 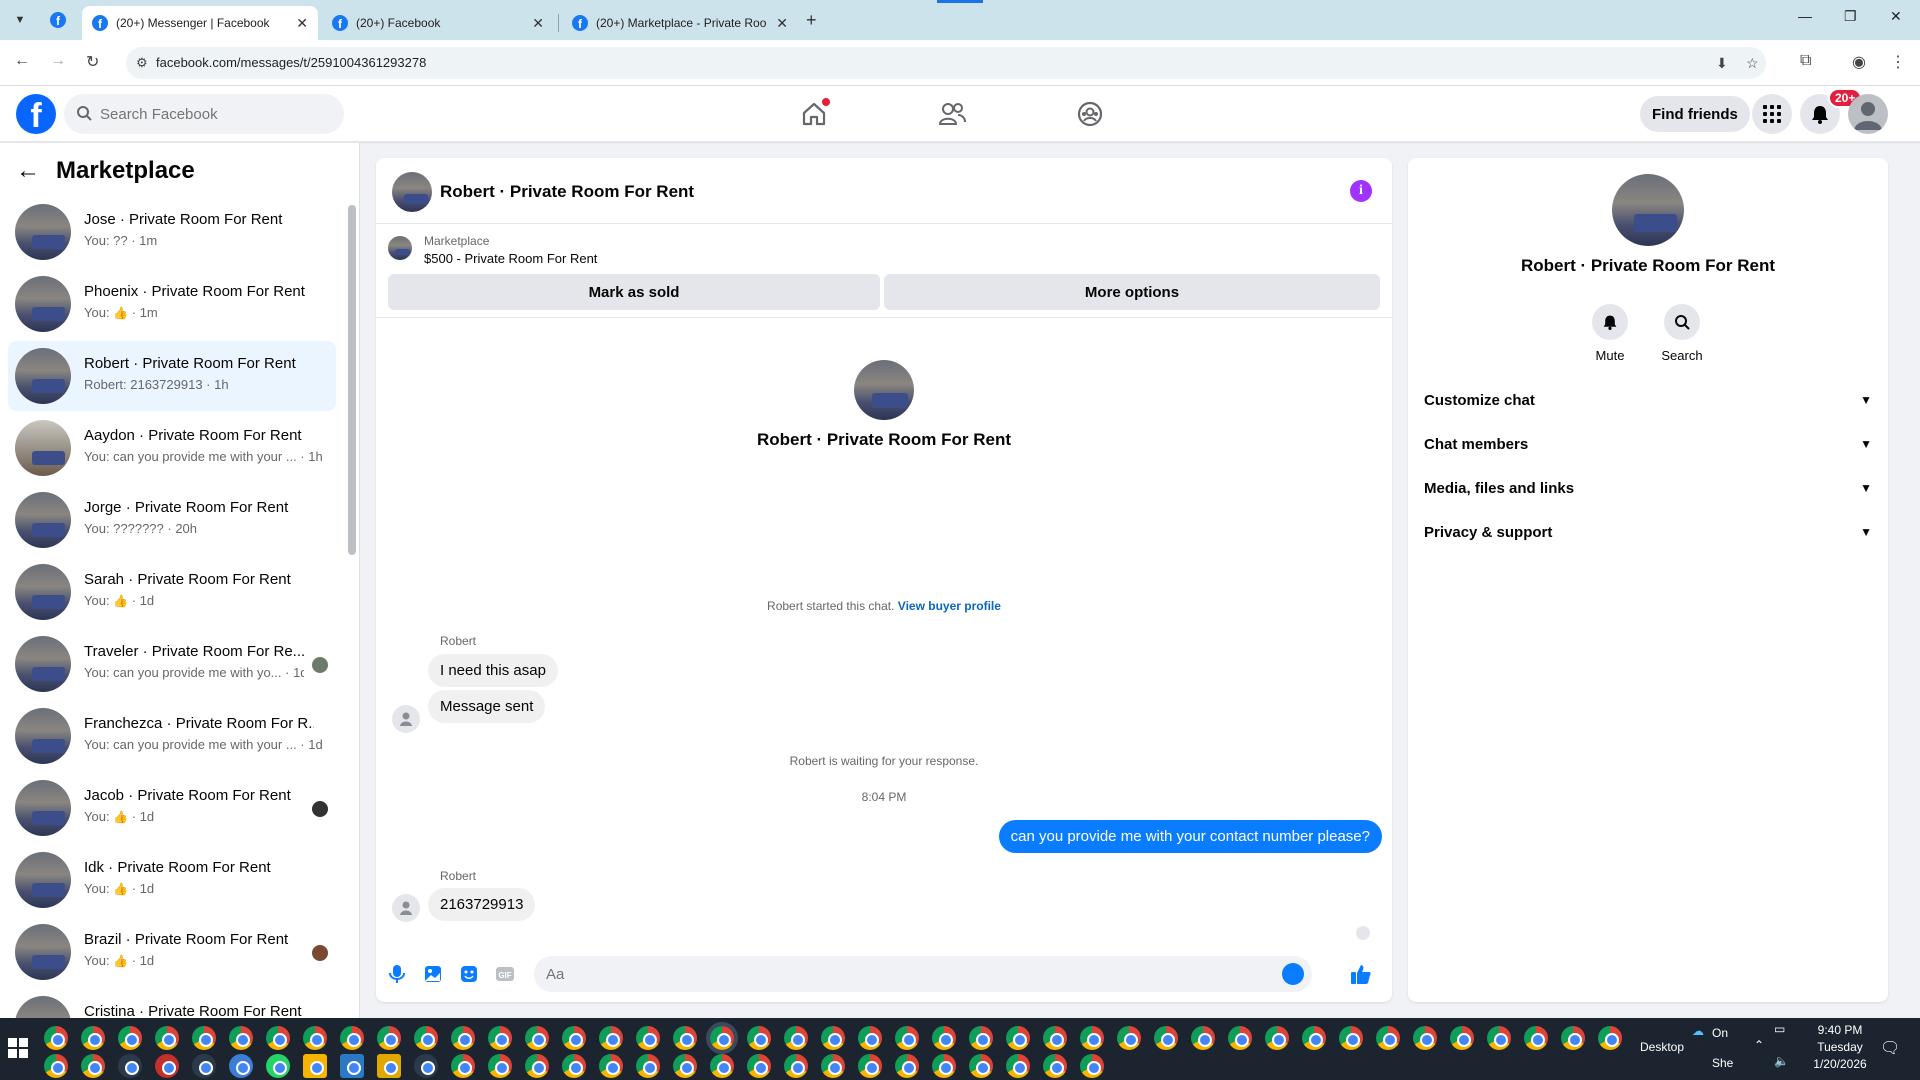 I want to click on show-hidden-icons-chevron-icon: ⌃, so click(x=1759, y=1045).